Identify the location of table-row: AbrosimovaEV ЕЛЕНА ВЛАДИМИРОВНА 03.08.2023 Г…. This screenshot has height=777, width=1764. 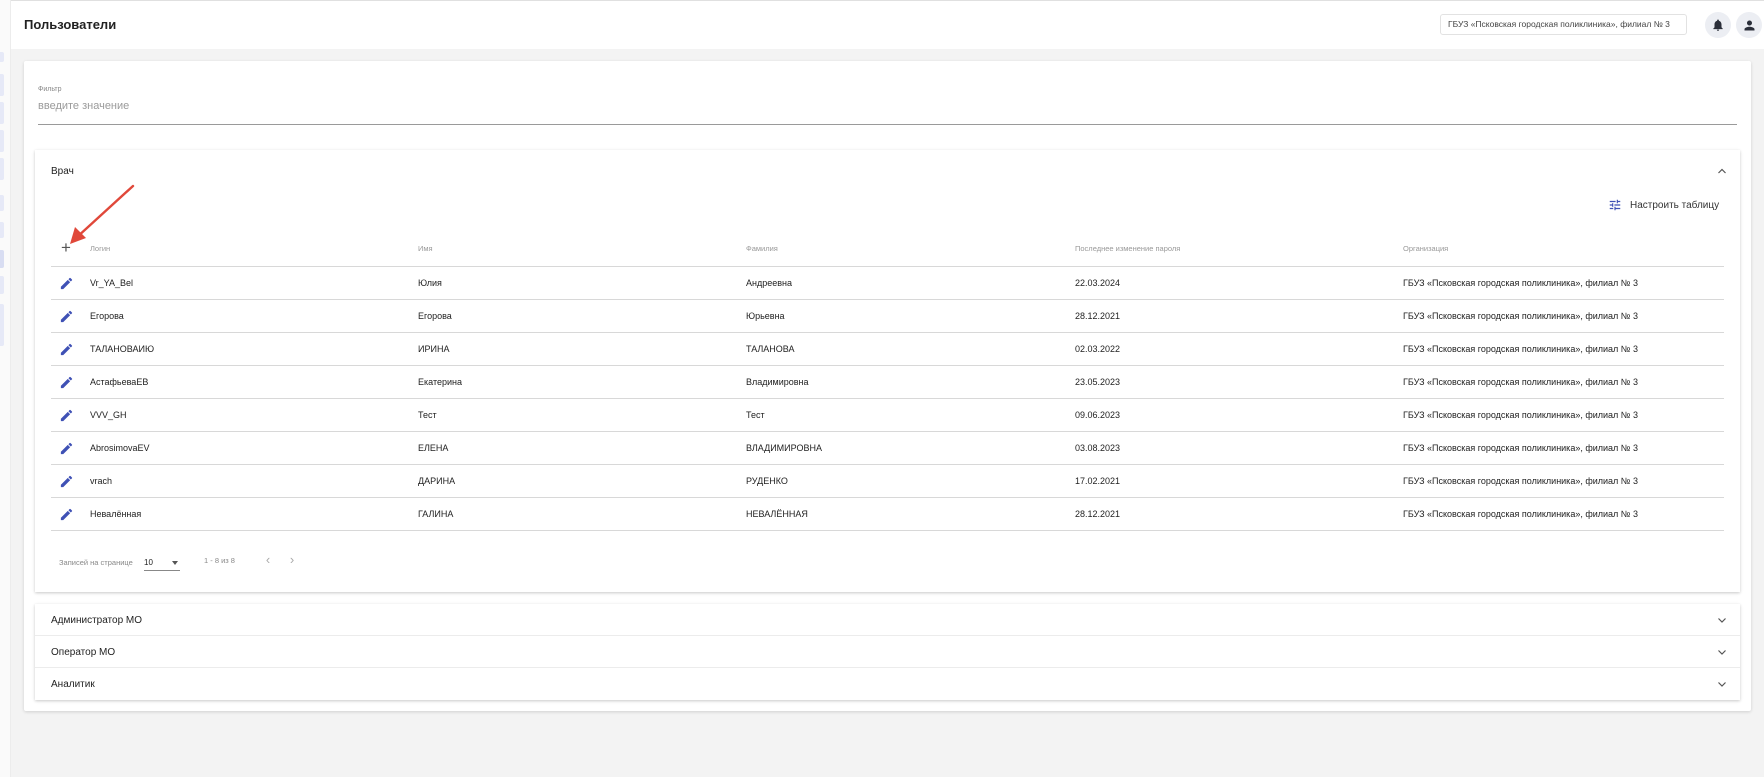
(887, 448).